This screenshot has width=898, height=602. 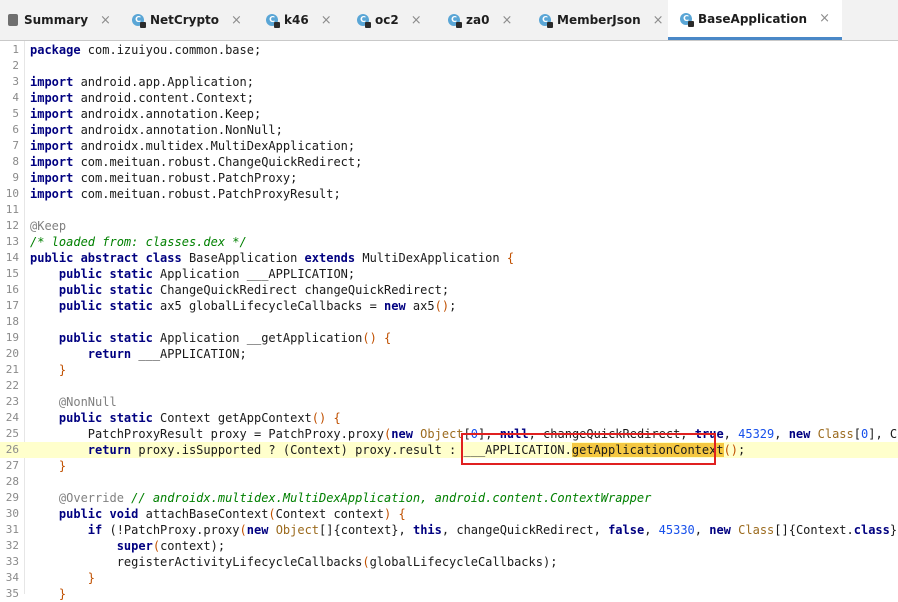 I want to click on tab-netcrypto: C NetCrypto ×, so click(x=187, y=20).